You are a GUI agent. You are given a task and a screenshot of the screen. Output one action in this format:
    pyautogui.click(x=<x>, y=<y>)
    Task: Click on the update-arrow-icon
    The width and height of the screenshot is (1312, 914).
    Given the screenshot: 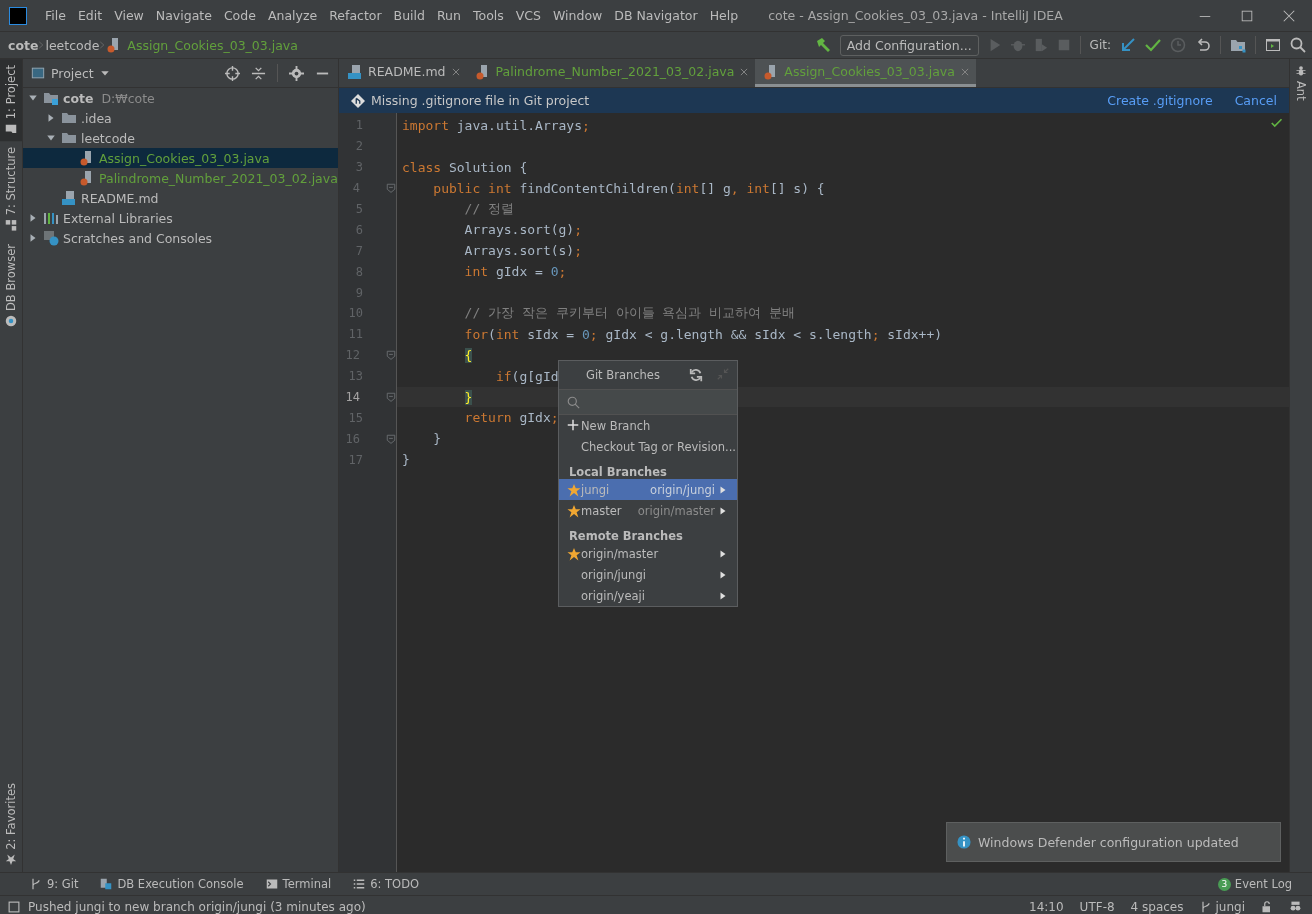 What is the action you would take?
    pyautogui.click(x=1128, y=45)
    